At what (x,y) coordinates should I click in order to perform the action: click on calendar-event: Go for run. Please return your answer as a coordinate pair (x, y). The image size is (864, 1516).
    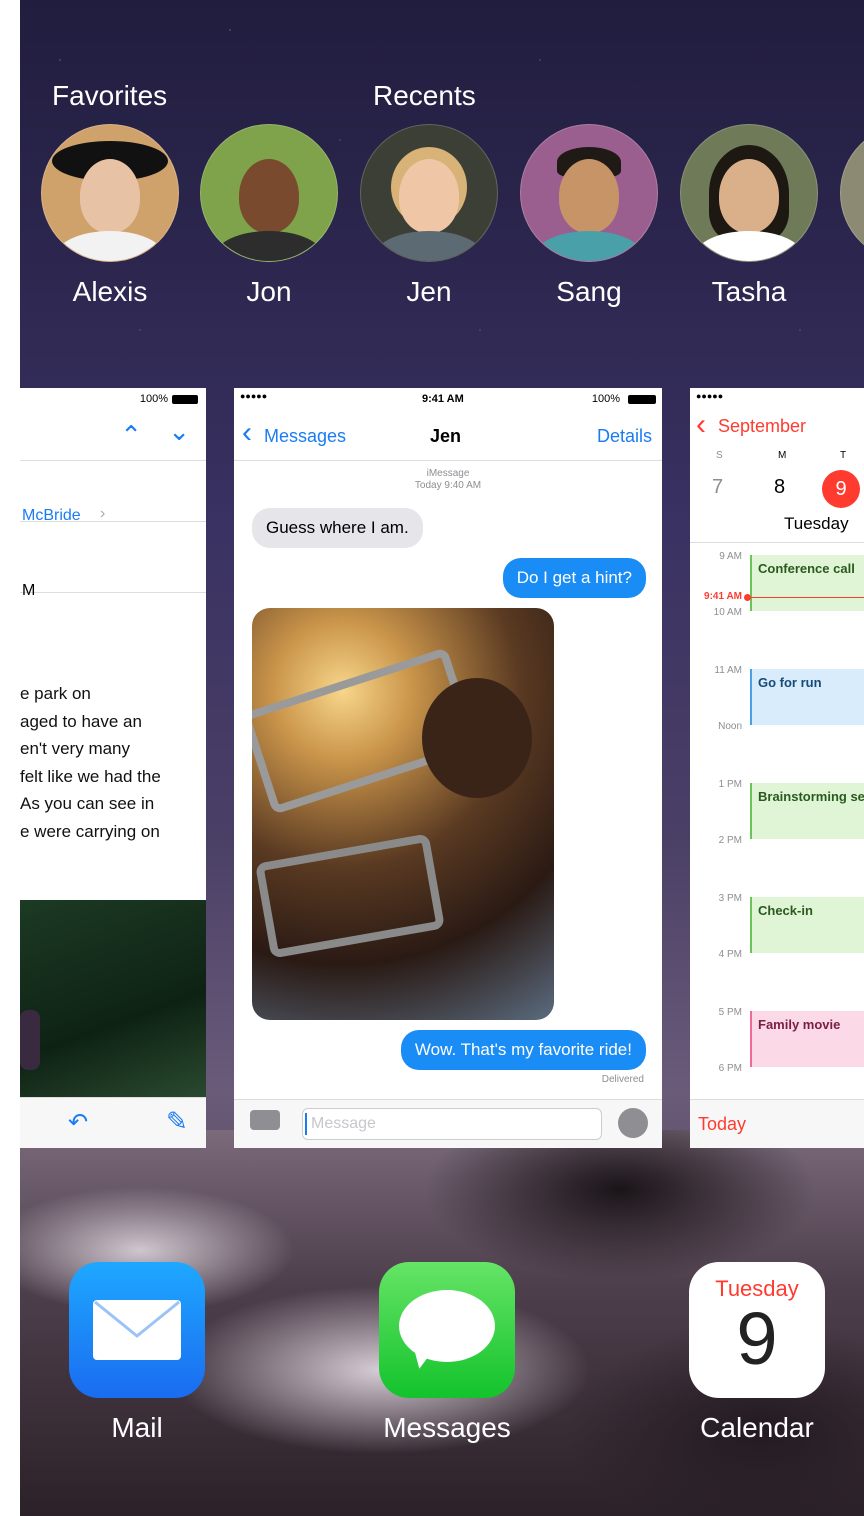
    Looking at the image, I should click on (807, 697).